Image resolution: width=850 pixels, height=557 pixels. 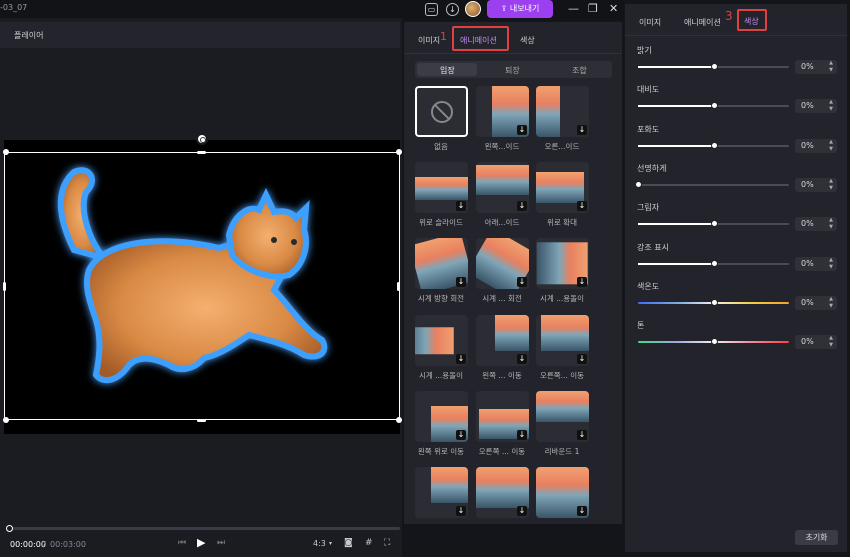 What do you see at coordinates (9, 528) in the screenshot?
I see `playhead-knob` at bounding box center [9, 528].